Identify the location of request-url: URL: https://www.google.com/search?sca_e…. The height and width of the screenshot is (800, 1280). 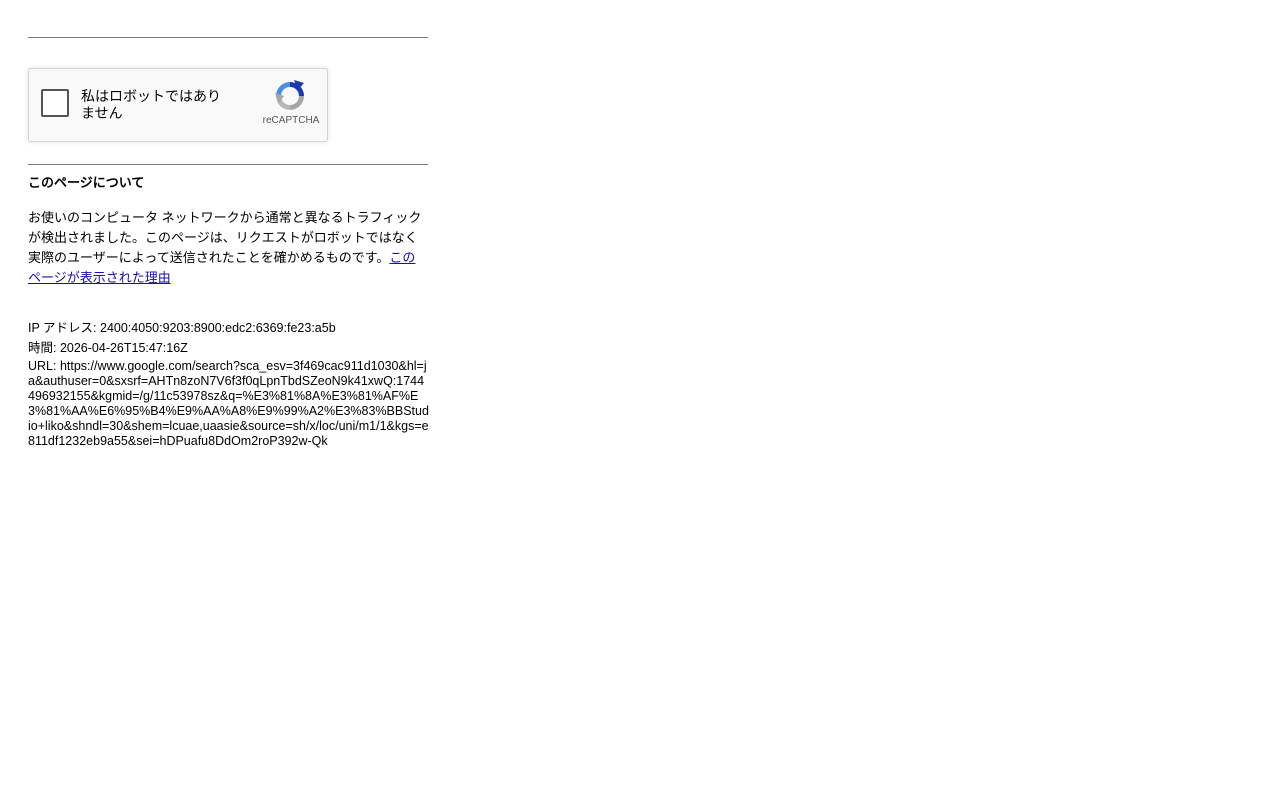
(228, 403).